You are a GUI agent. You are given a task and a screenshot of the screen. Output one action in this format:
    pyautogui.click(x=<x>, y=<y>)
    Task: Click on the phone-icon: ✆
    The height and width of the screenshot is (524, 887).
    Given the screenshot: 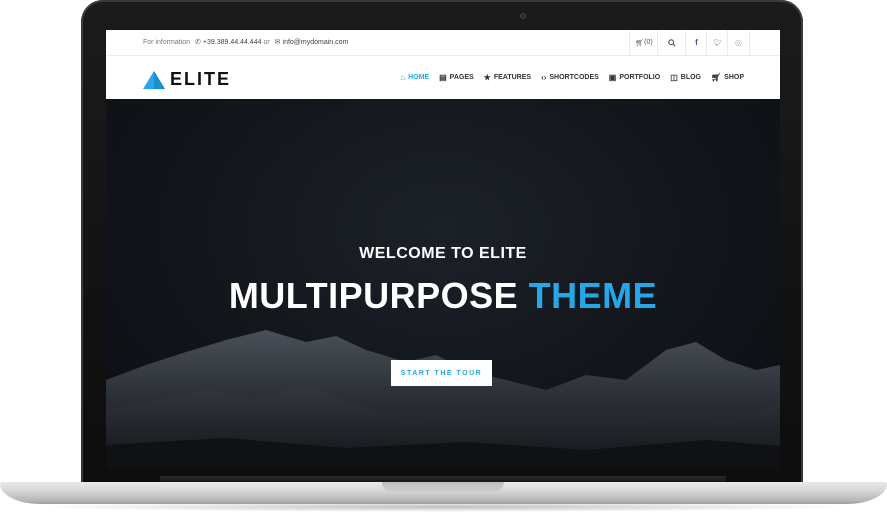 What is the action you would take?
    pyautogui.click(x=198, y=42)
    